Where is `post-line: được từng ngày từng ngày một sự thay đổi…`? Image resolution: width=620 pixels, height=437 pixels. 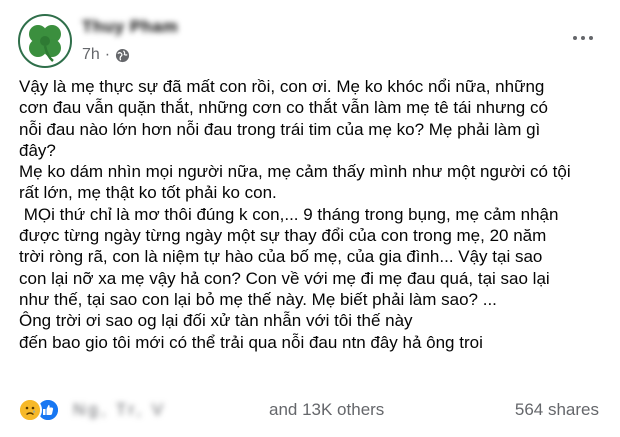
post-line: được từng ngày từng ngày một sự thay đổi… is located at coordinates (283, 236).